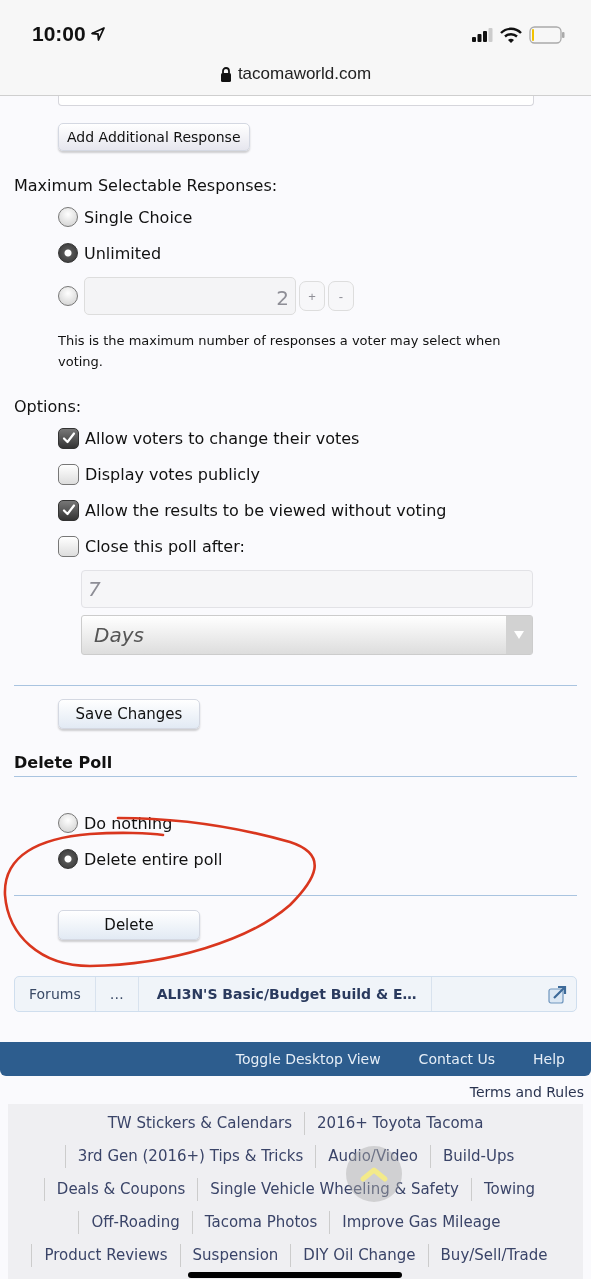 This screenshot has height=1279, width=591. Describe the element at coordinates (308, 1059) in the screenshot. I see `footer-link: Toggle Desktop View` at that location.